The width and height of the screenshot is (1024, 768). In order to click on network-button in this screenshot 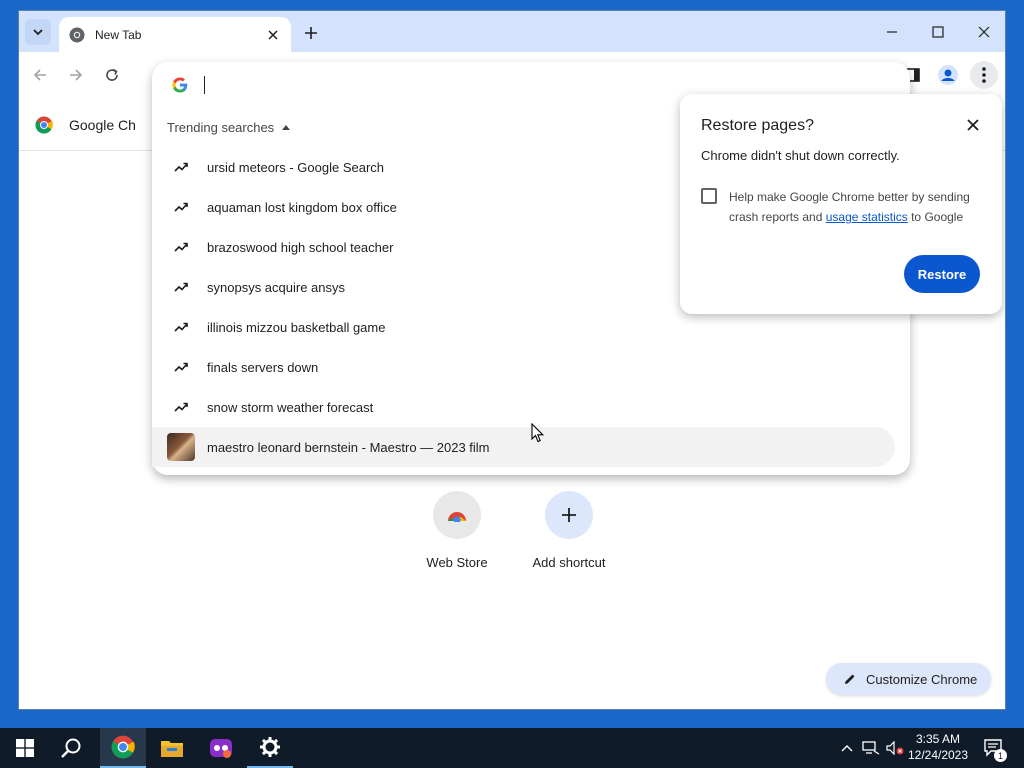, I will do `click(871, 748)`.